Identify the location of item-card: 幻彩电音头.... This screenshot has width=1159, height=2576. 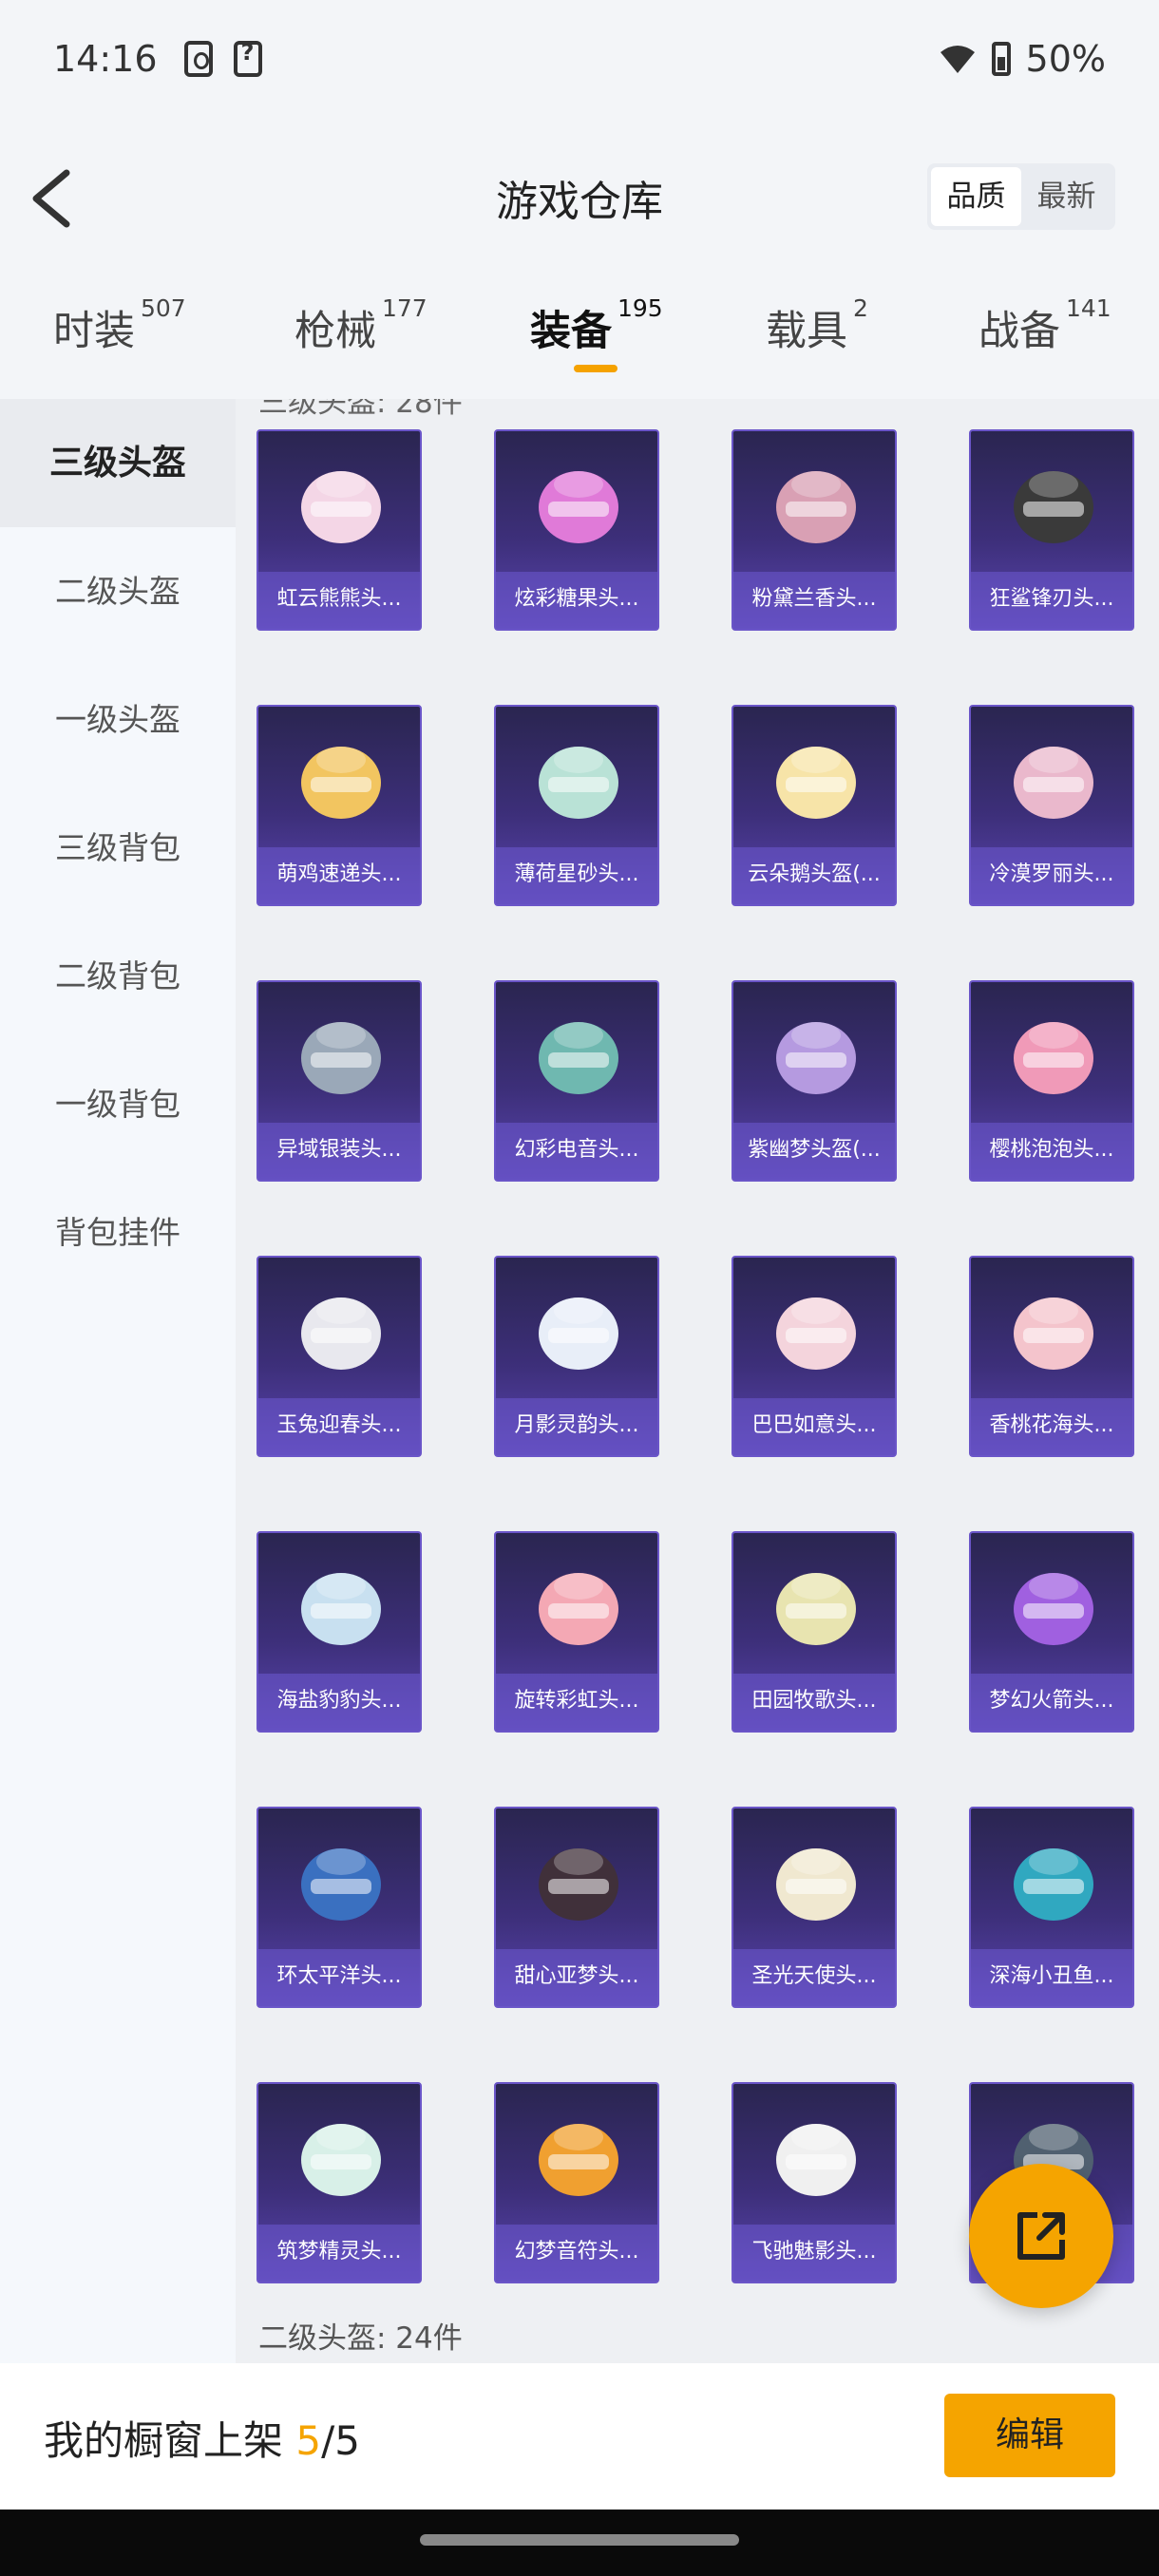
(576, 1081).